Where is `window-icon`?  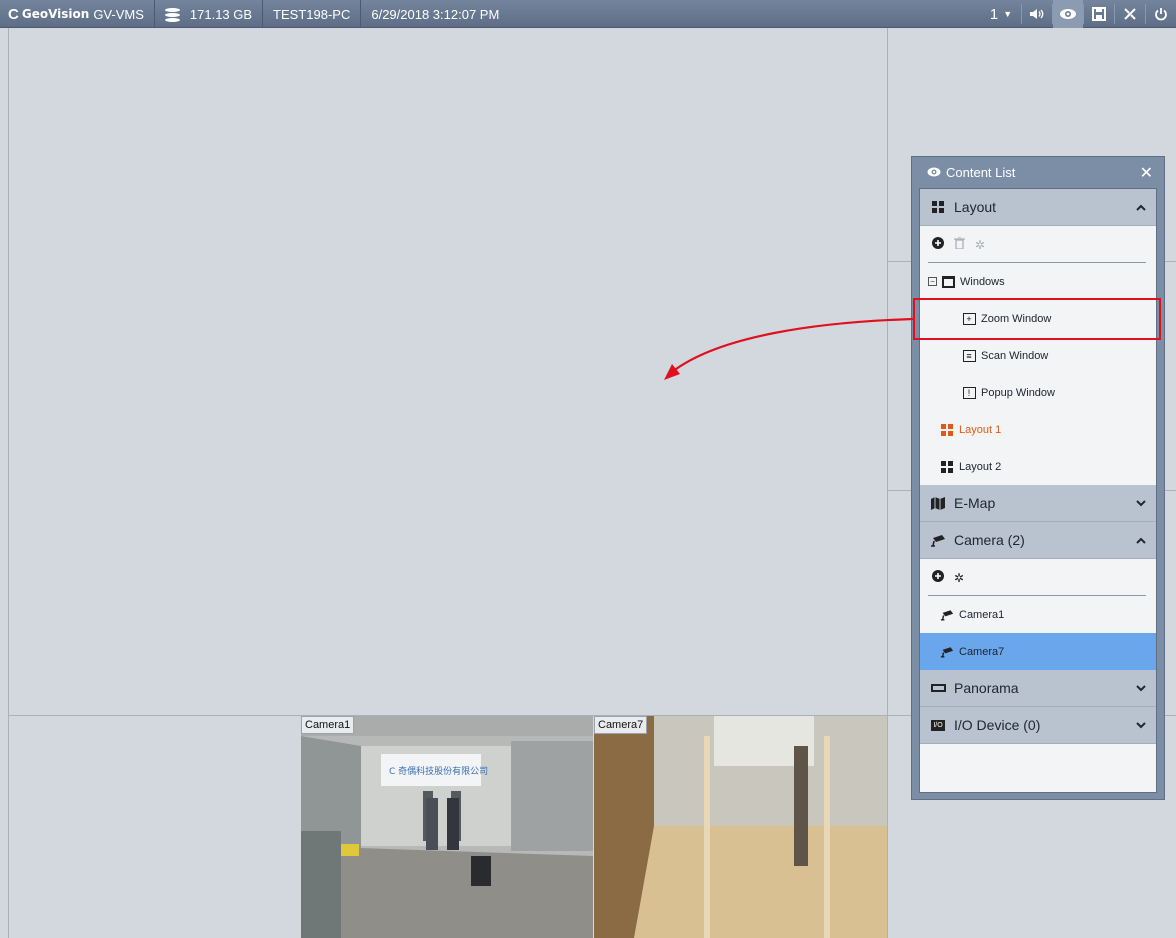
window-icon is located at coordinates (948, 281).